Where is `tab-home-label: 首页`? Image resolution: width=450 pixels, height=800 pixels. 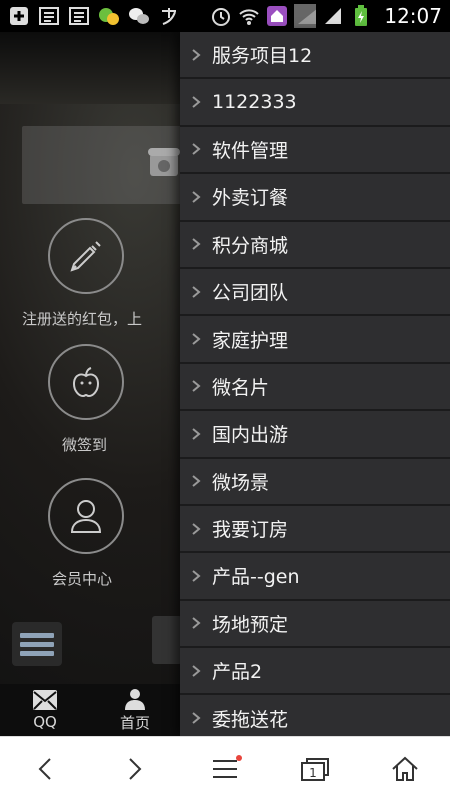 tab-home-label: 首页 is located at coordinates (134, 722).